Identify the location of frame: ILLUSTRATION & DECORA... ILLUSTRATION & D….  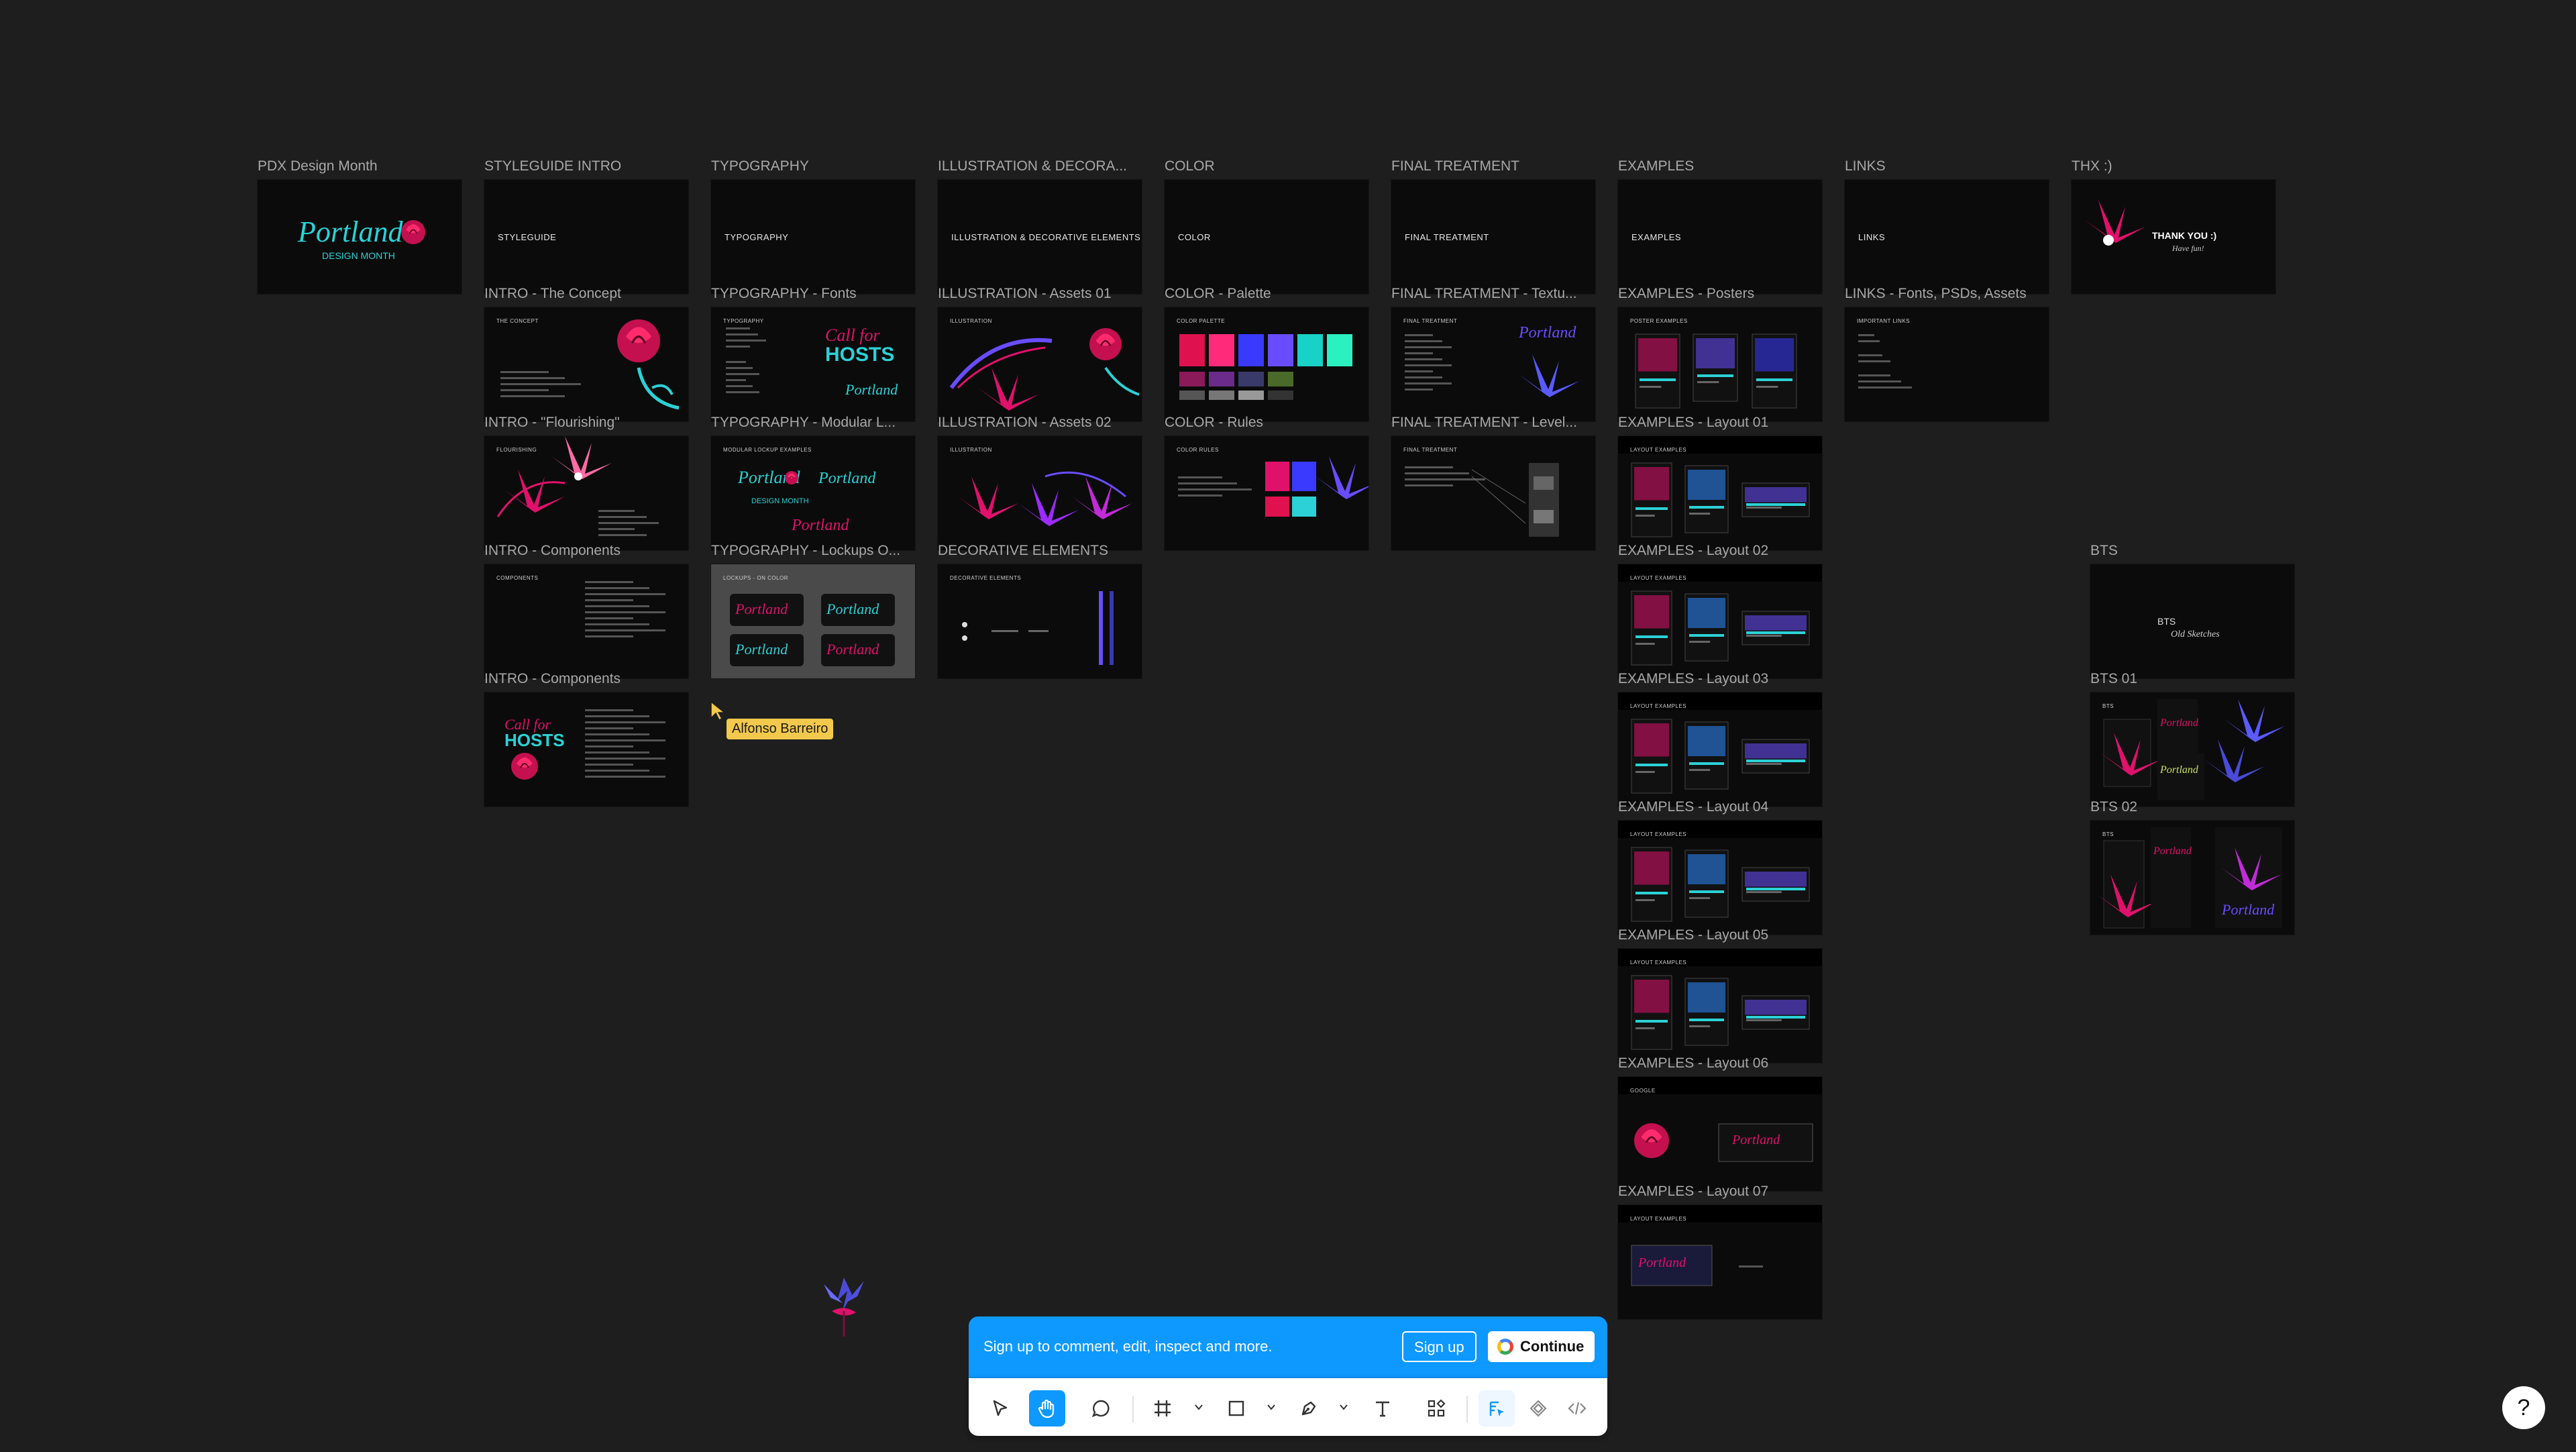
(1040, 226).